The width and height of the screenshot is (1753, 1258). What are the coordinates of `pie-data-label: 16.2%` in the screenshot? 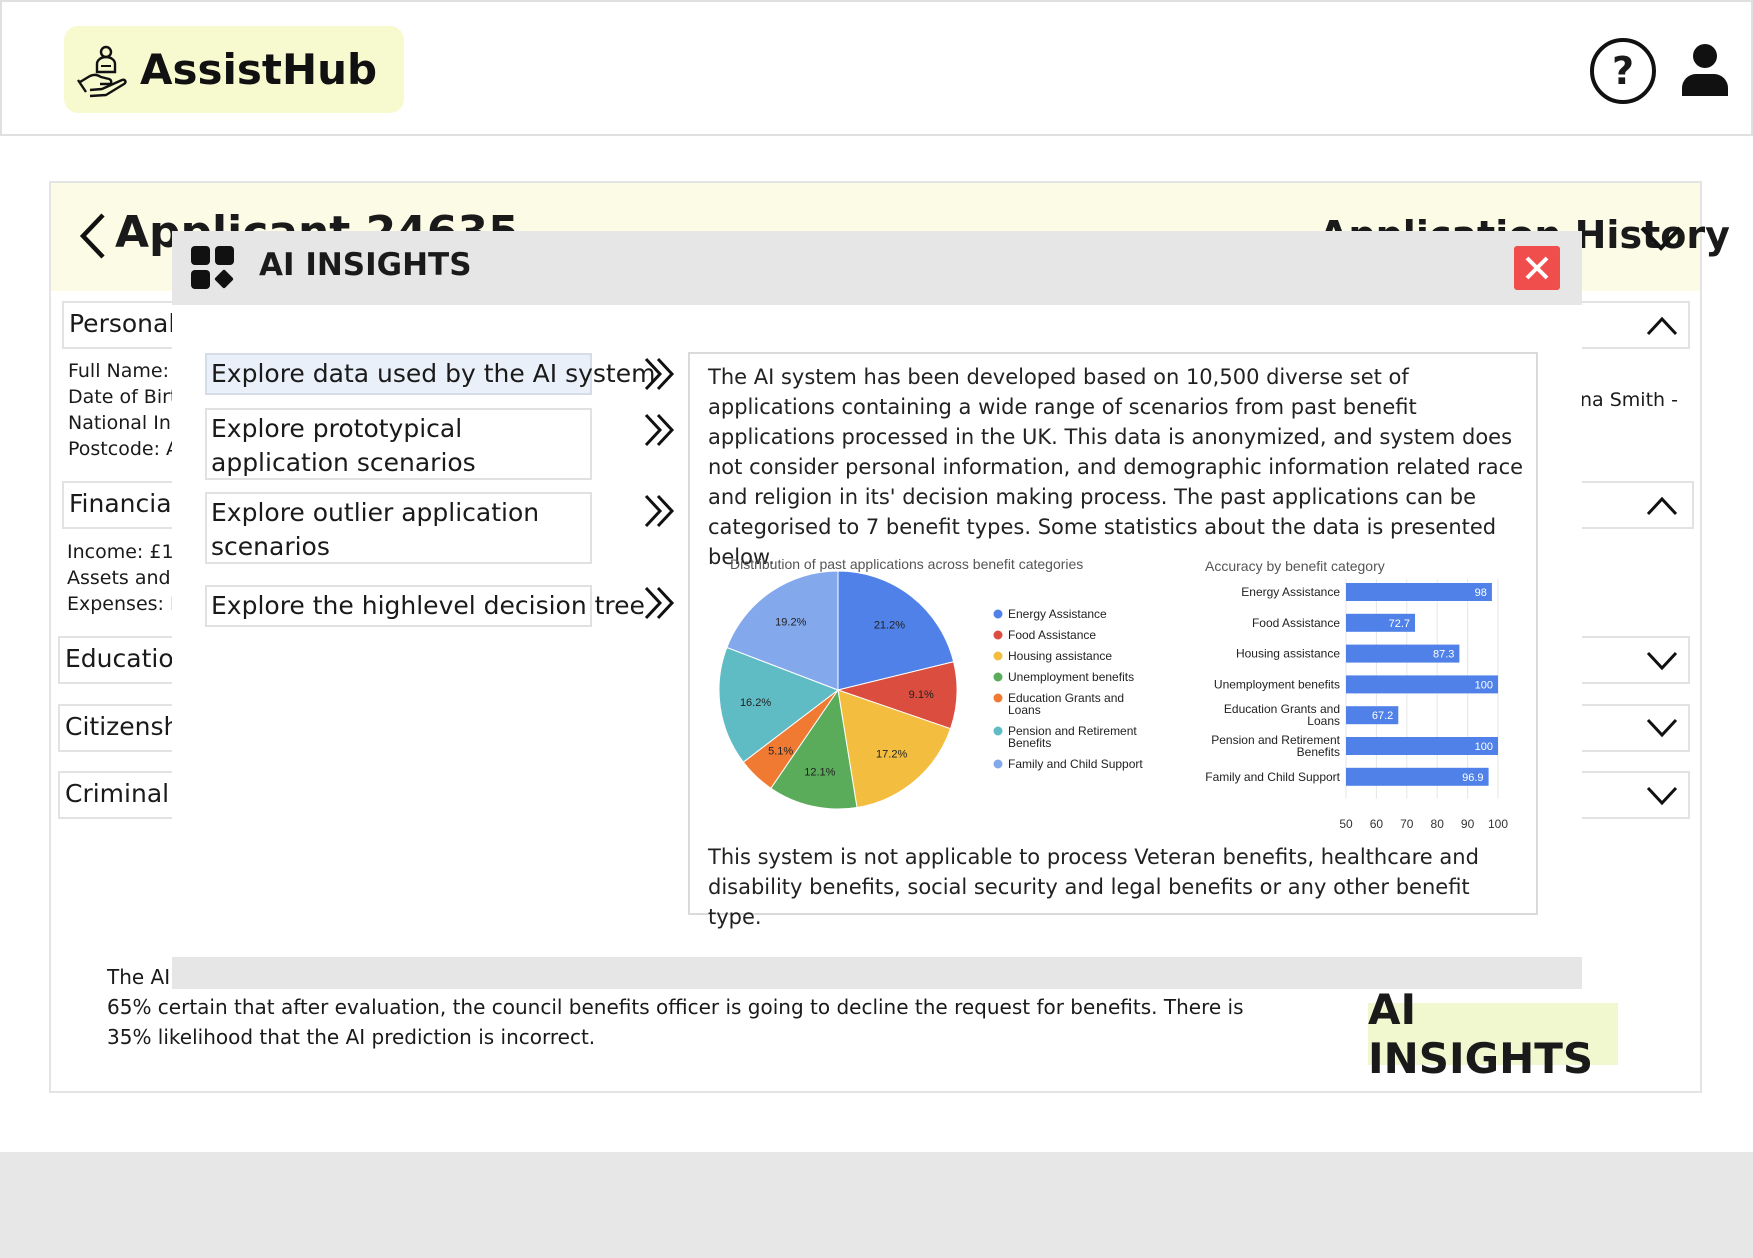 It's located at (755, 703).